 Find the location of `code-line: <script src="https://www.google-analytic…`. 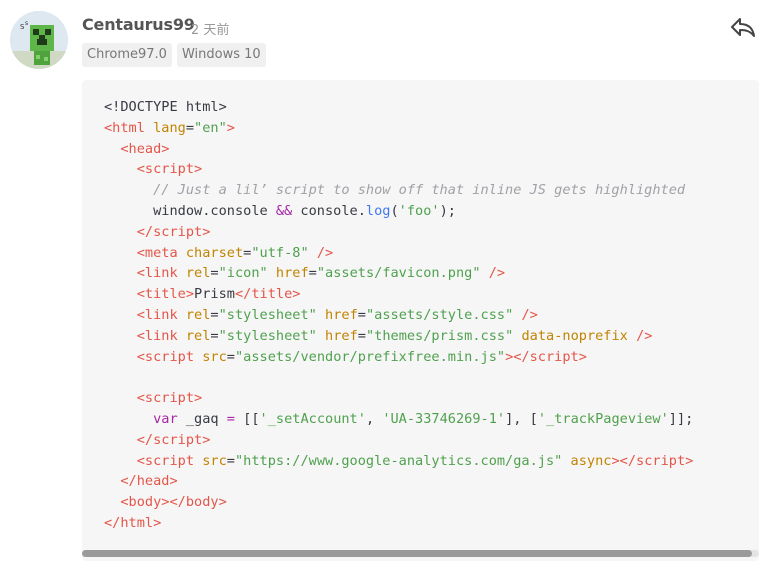

code-line: <script src="https://www.google-analytic… is located at coordinates (399, 461).